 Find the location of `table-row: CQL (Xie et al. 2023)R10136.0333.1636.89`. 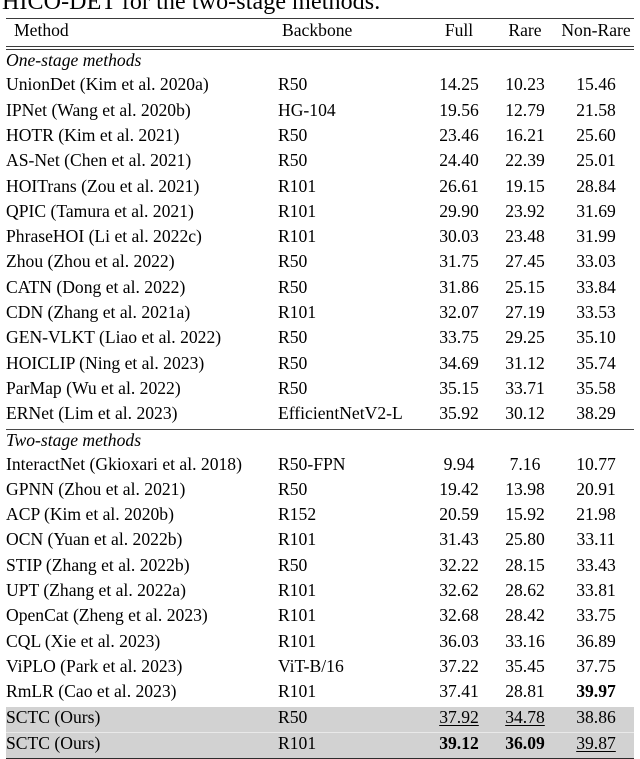

table-row: CQL (Xie et al. 2023)R10136.0333.1636.89 is located at coordinates (320, 643).